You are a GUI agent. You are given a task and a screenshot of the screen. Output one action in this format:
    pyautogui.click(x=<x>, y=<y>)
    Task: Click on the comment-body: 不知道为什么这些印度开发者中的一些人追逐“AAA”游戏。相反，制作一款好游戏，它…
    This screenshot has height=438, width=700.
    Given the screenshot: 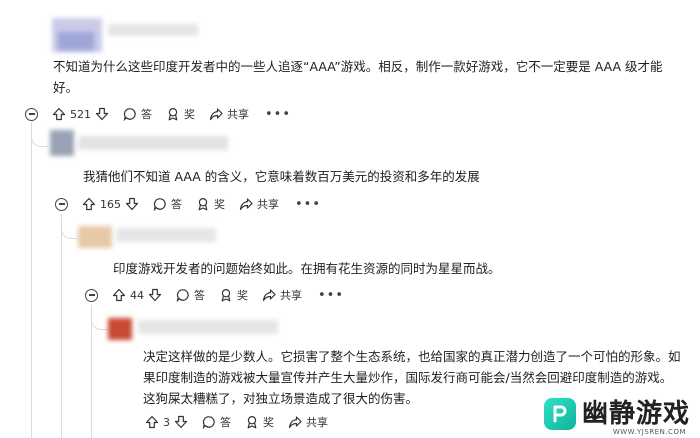 What is the action you would take?
    pyautogui.click(x=358, y=77)
    